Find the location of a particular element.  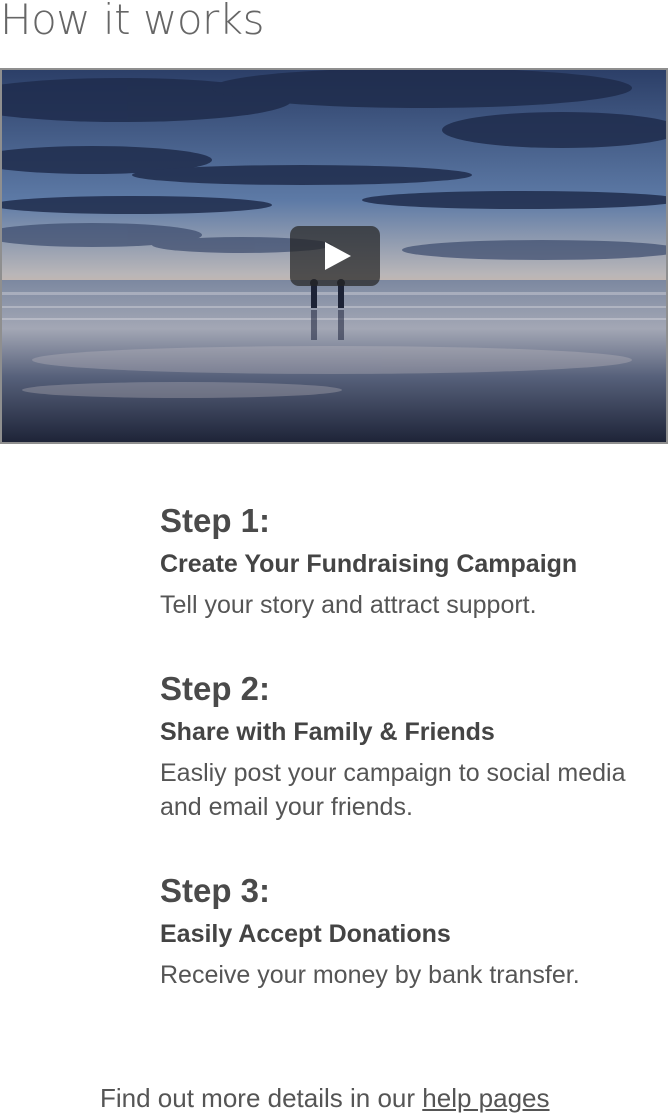

step-subtitle: Share with Family & Friends is located at coordinates (327, 732).